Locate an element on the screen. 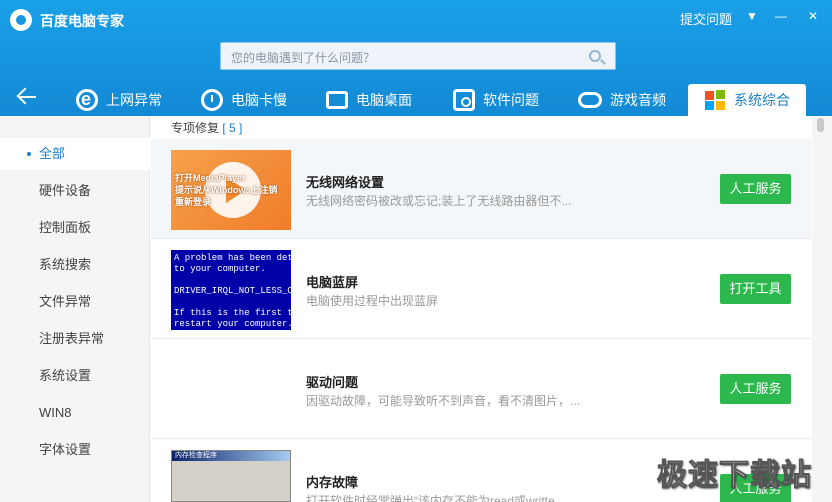 The height and width of the screenshot is (502, 832). sidebar-item-label: 控制面板 is located at coordinates (65, 227).